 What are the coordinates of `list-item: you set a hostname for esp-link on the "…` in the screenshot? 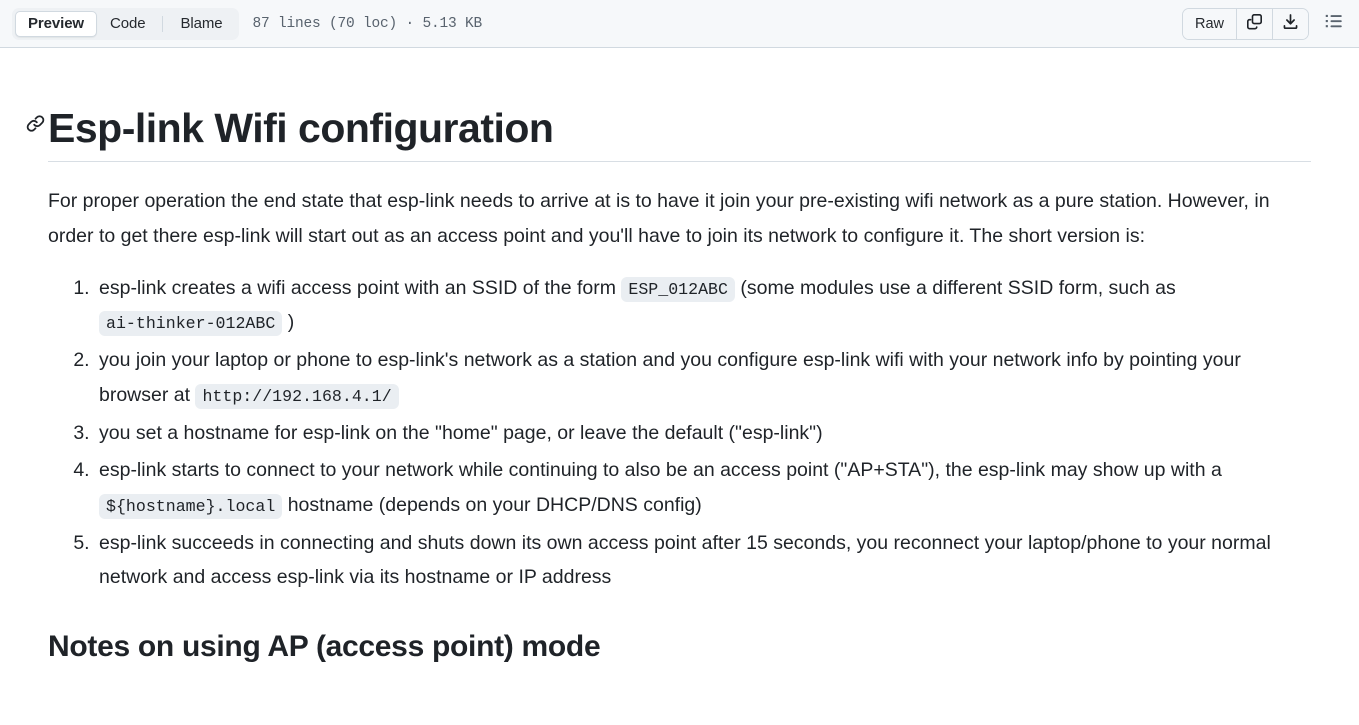 It's located at (703, 433).